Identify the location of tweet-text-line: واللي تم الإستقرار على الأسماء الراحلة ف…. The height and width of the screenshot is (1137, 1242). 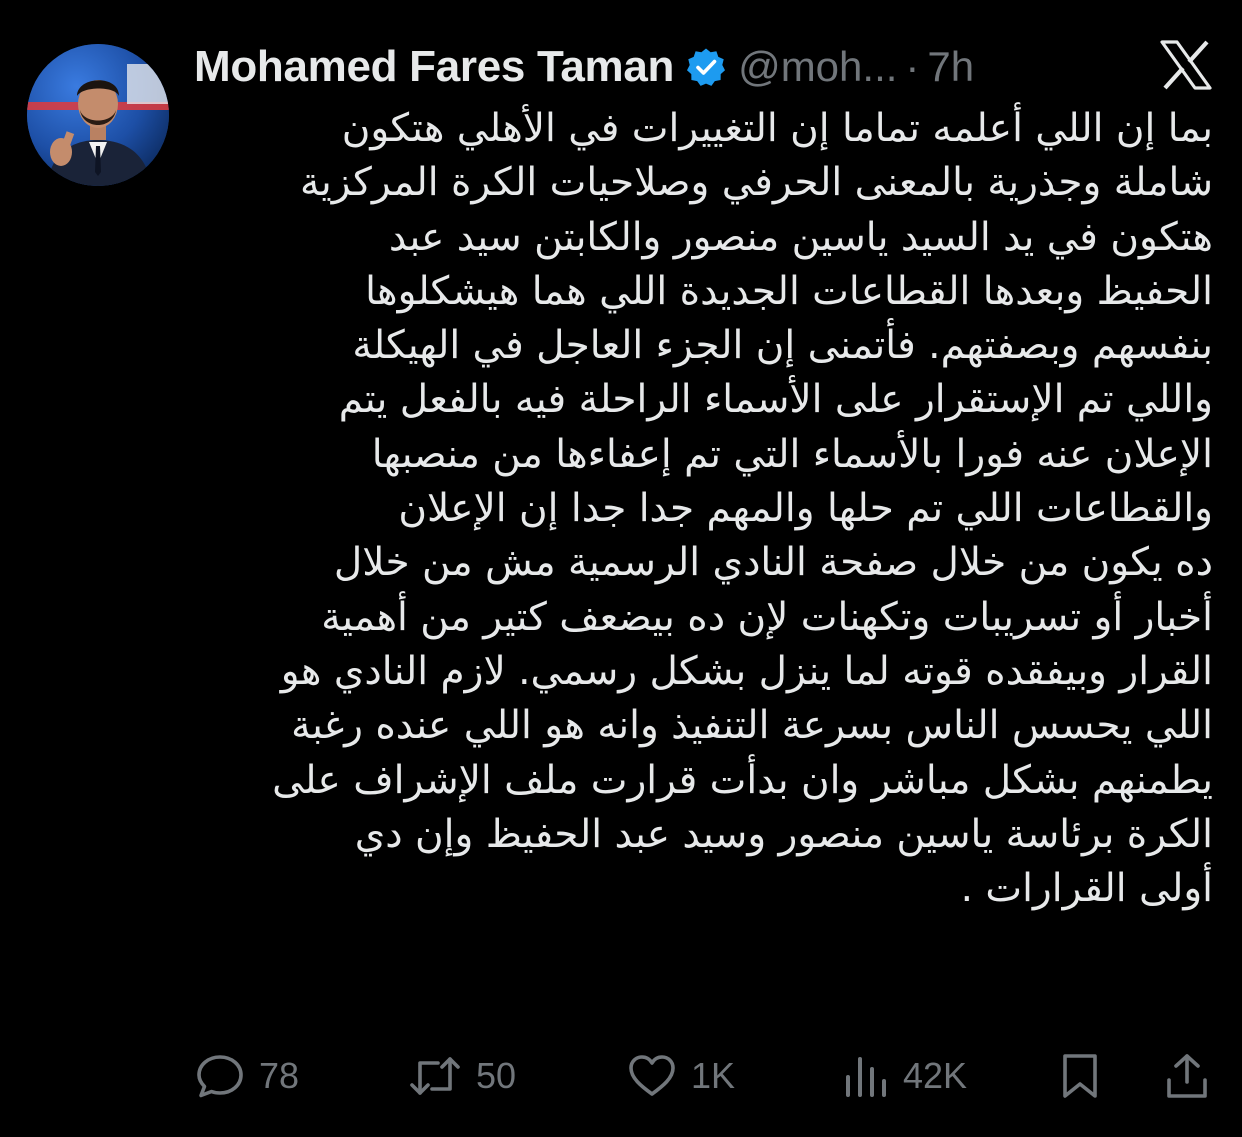
(775, 400).